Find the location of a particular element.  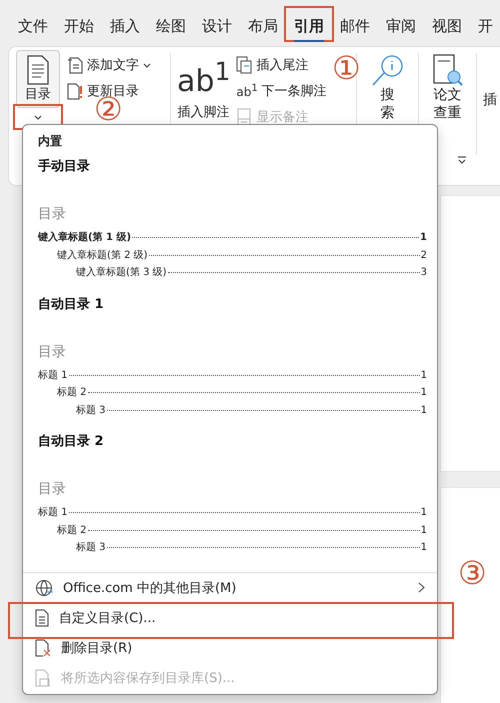

gallery-title: 自动目录 2 is located at coordinates (71, 442).